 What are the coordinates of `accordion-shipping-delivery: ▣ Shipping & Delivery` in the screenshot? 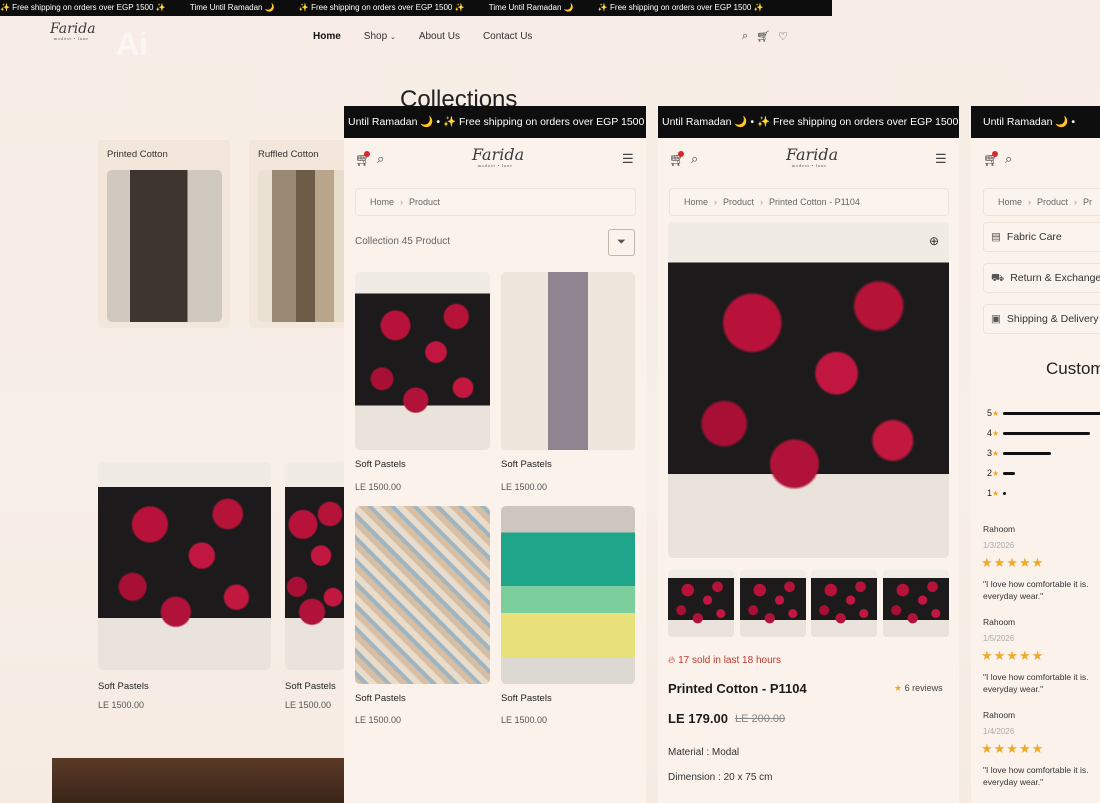 It's located at (1041, 319).